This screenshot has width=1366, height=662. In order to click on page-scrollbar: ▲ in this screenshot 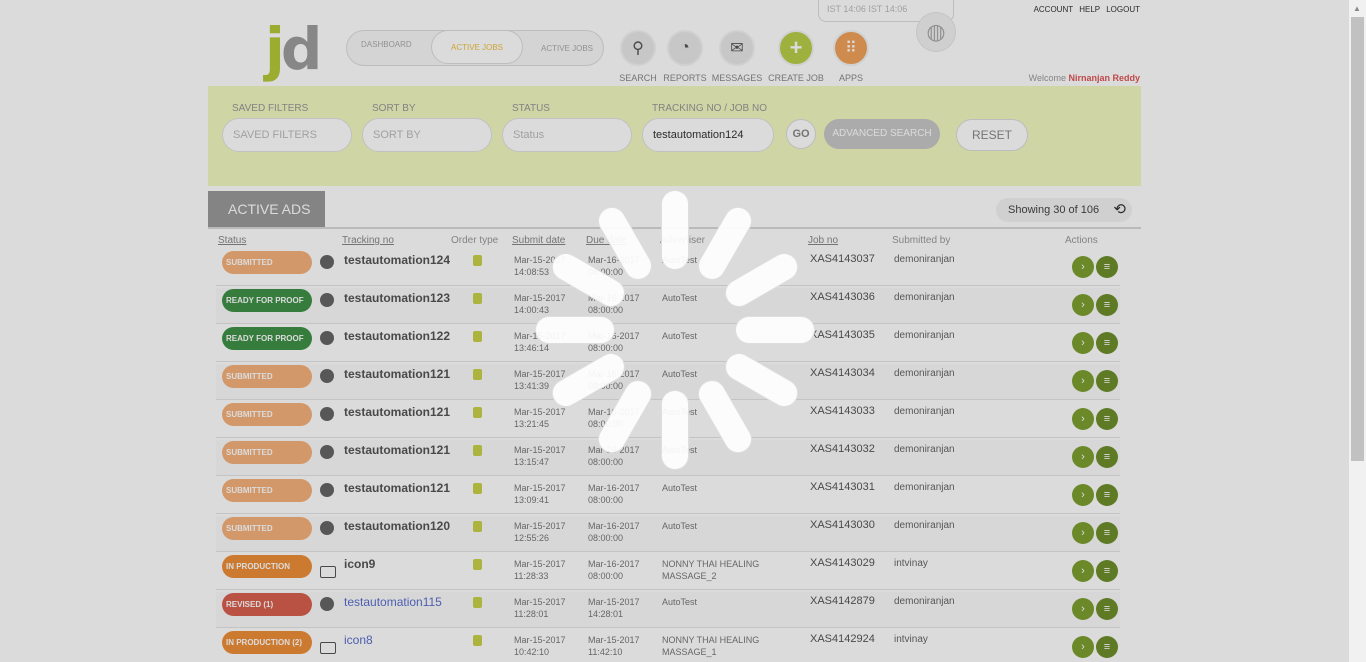, I will do `click(1357, 331)`.